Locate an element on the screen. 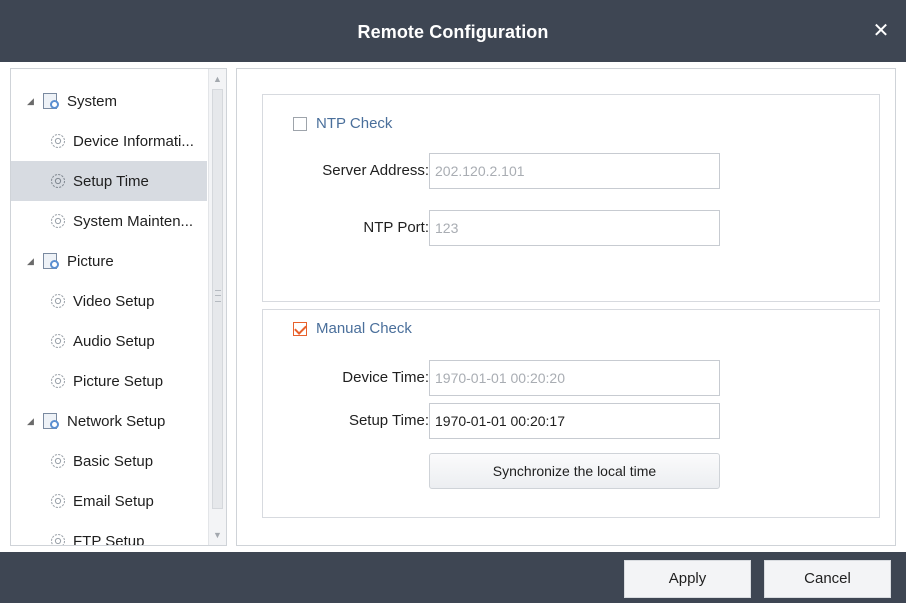 The height and width of the screenshot is (603, 906). tree-item-ftp-setup: FTP Setup is located at coordinates (109, 533).